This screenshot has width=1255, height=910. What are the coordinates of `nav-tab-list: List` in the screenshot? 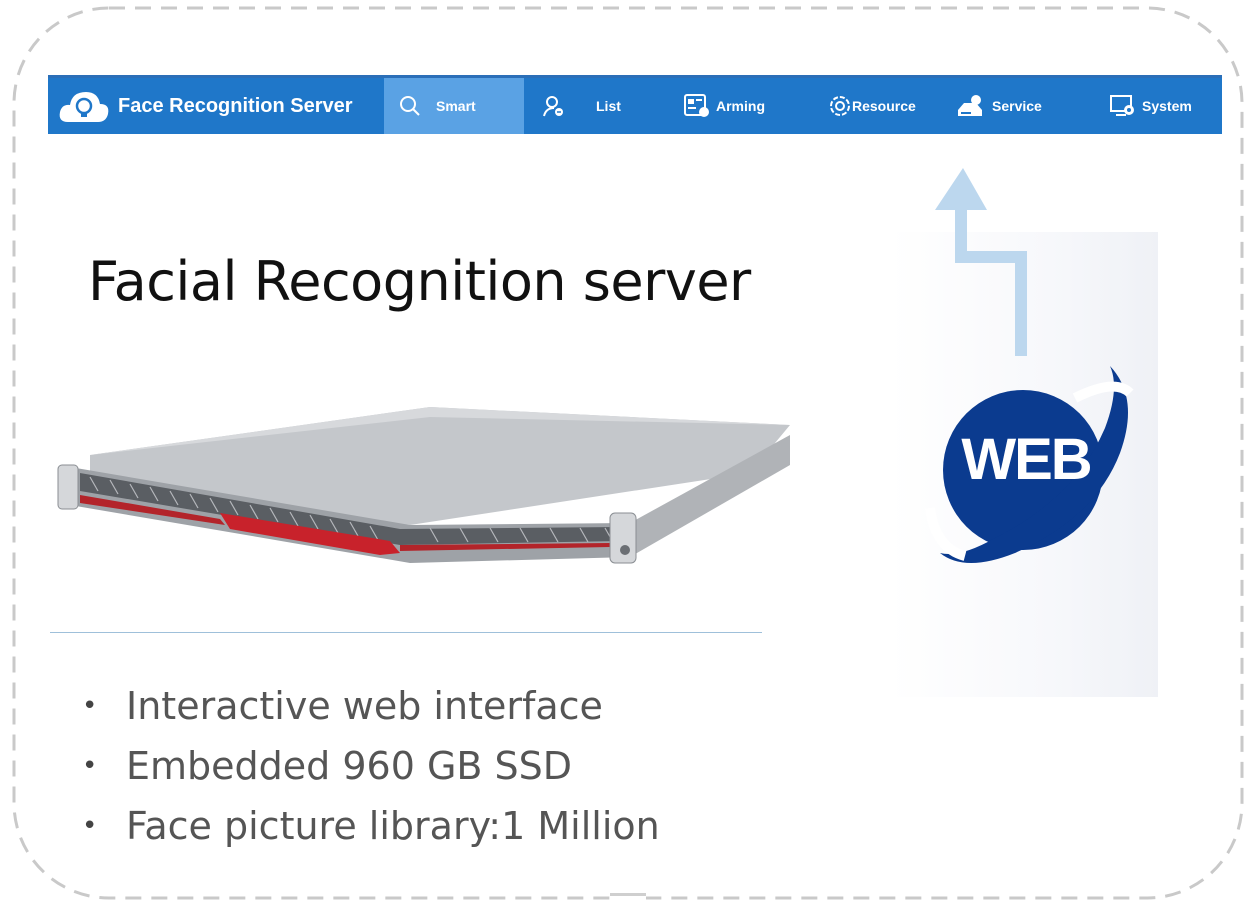 It's located at (587, 106).